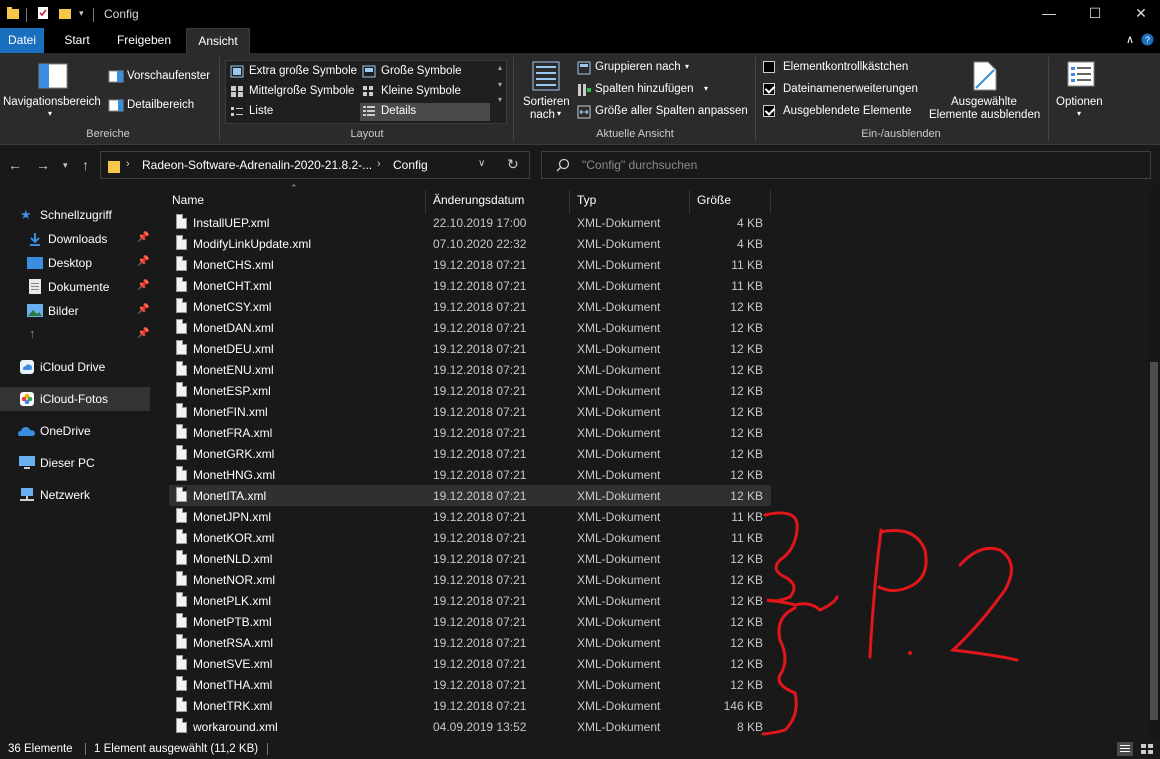  What do you see at coordinates (75, 215) in the screenshot?
I see `sidebar-item-quick-access: ★ Schnellzugriff` at bounding box center [75, 215].